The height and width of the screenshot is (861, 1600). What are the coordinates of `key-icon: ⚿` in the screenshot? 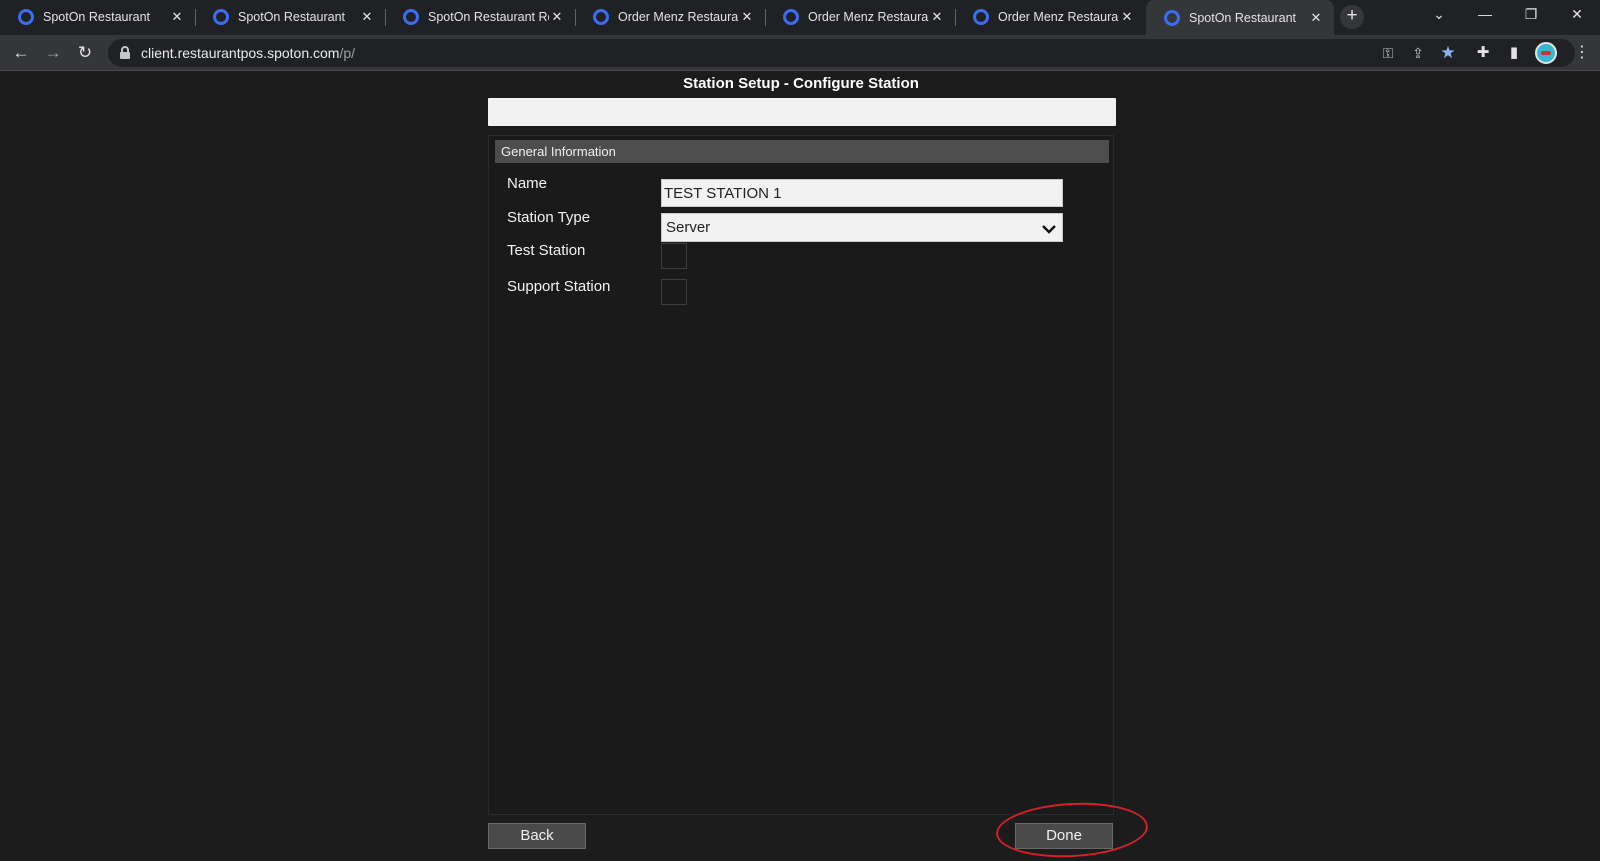 It's located at (1388, 53).